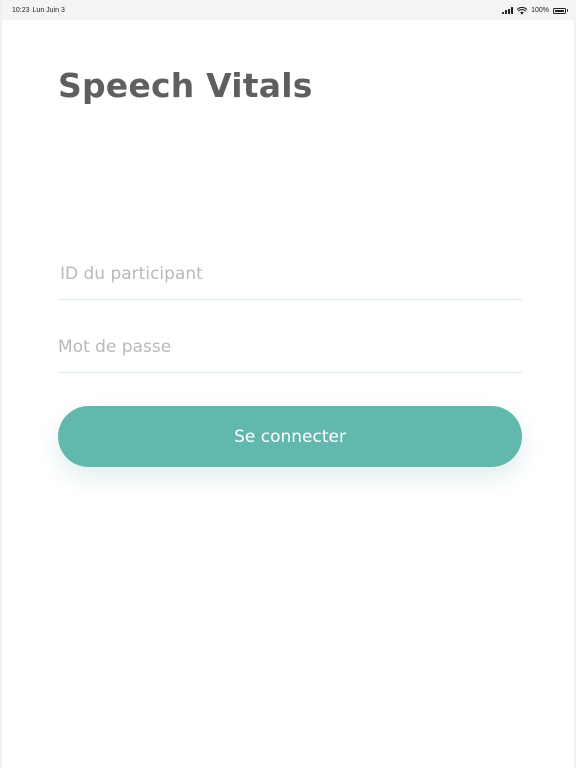 This screenshot has width=576, height=768. What do you see at coordinates (290, 436) in the screenshot?
I see `login-button: Se connecter` at bounding box center [290, 436].